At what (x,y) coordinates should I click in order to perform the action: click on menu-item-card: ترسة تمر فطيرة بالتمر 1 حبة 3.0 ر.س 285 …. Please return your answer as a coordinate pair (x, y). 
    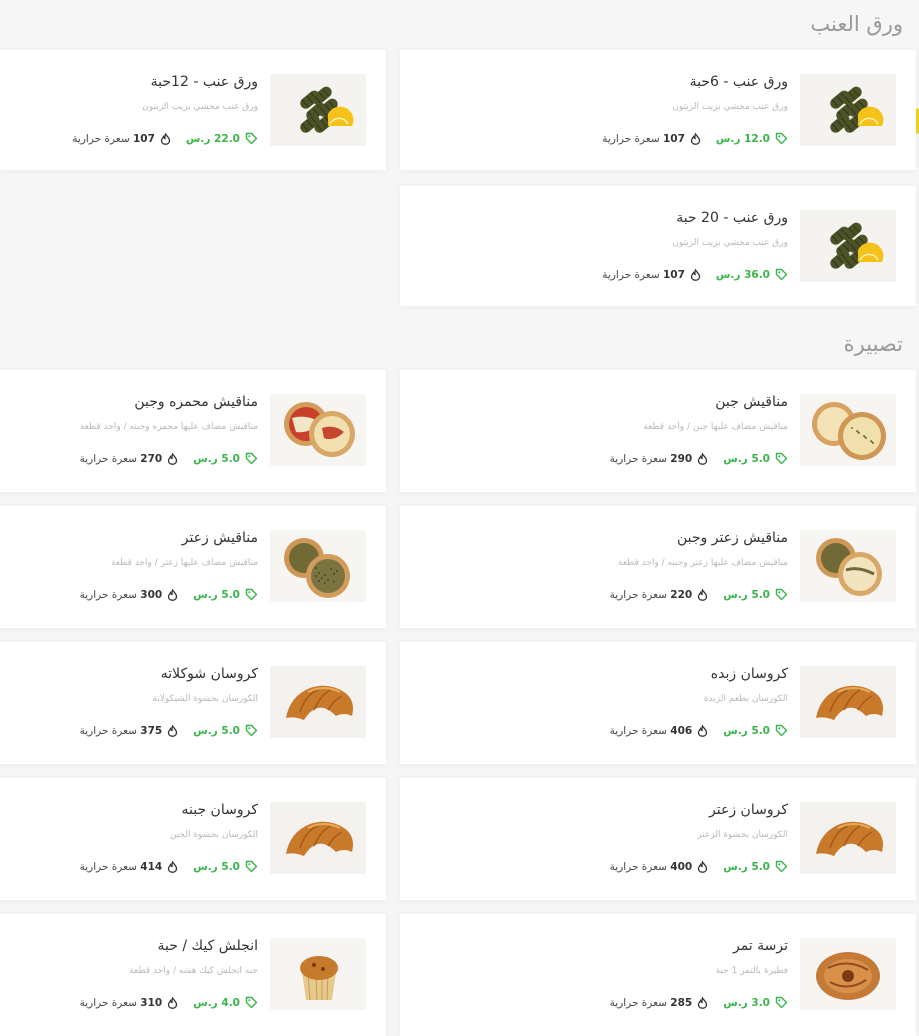
    Looking at the image, I should click on (658, 975).